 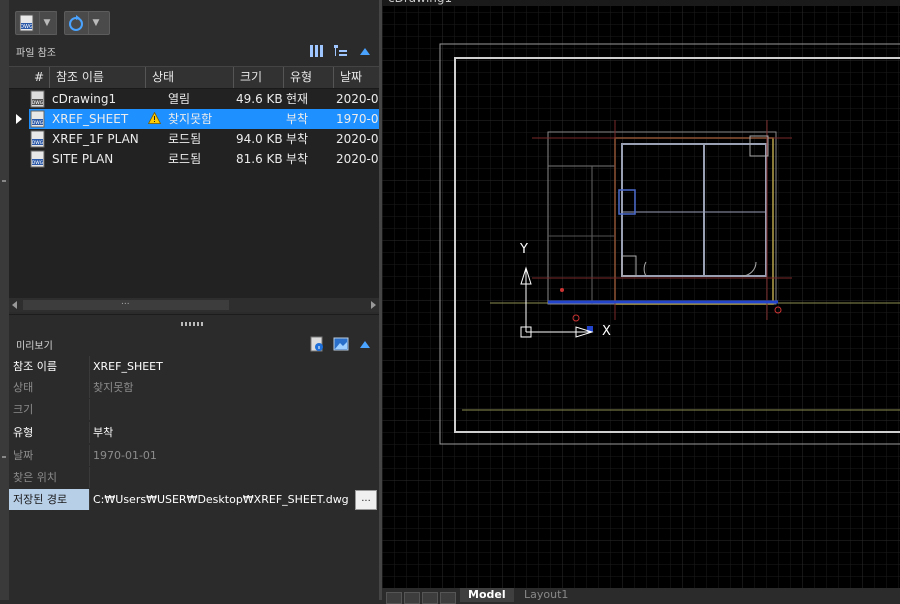 I want to click on ucs-x-label: X, so click(x=606, y=331).